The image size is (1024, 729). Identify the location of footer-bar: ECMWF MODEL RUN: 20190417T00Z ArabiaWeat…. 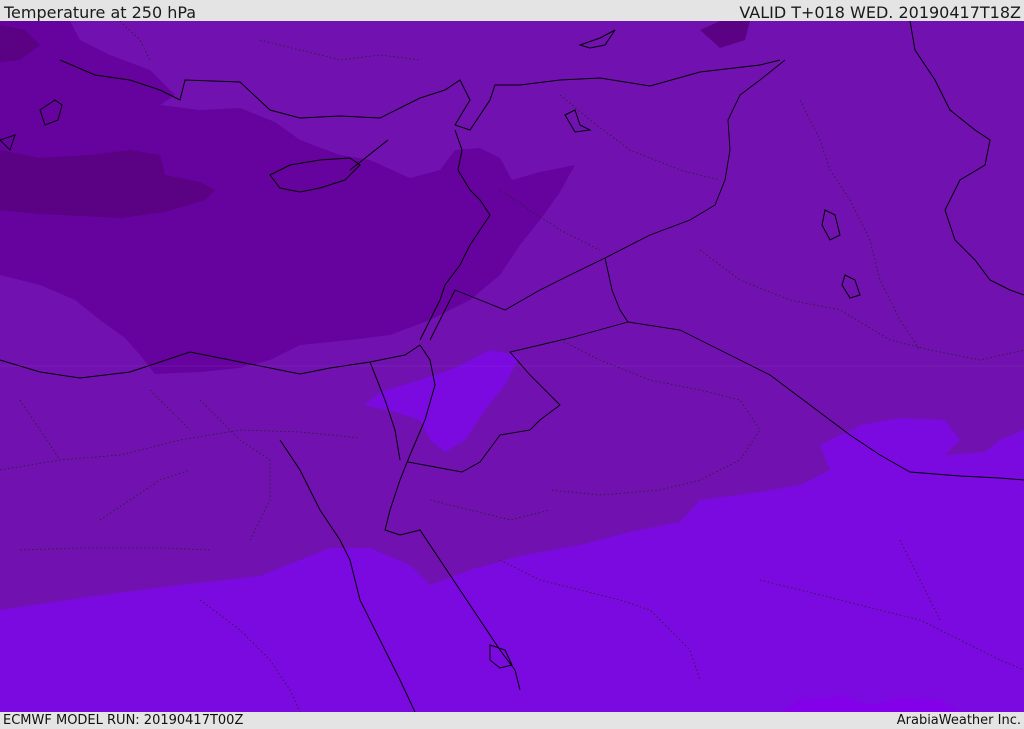
(512, 720).